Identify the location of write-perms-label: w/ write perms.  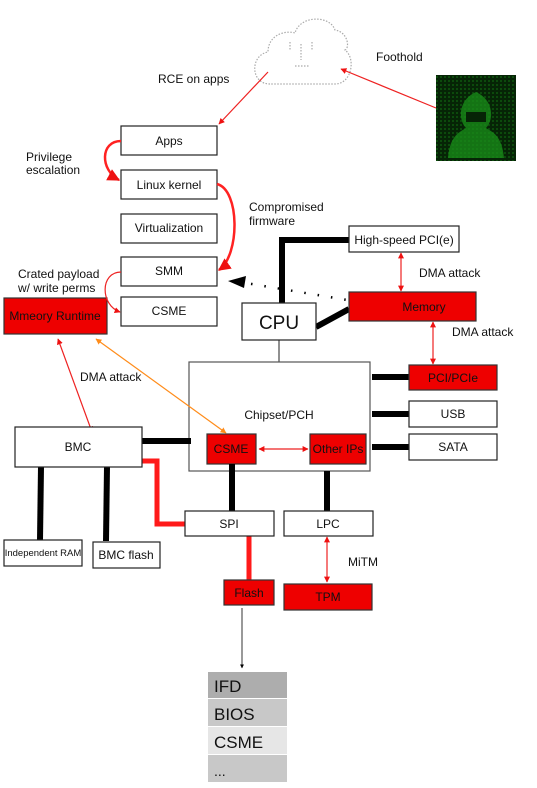
(56, 288).